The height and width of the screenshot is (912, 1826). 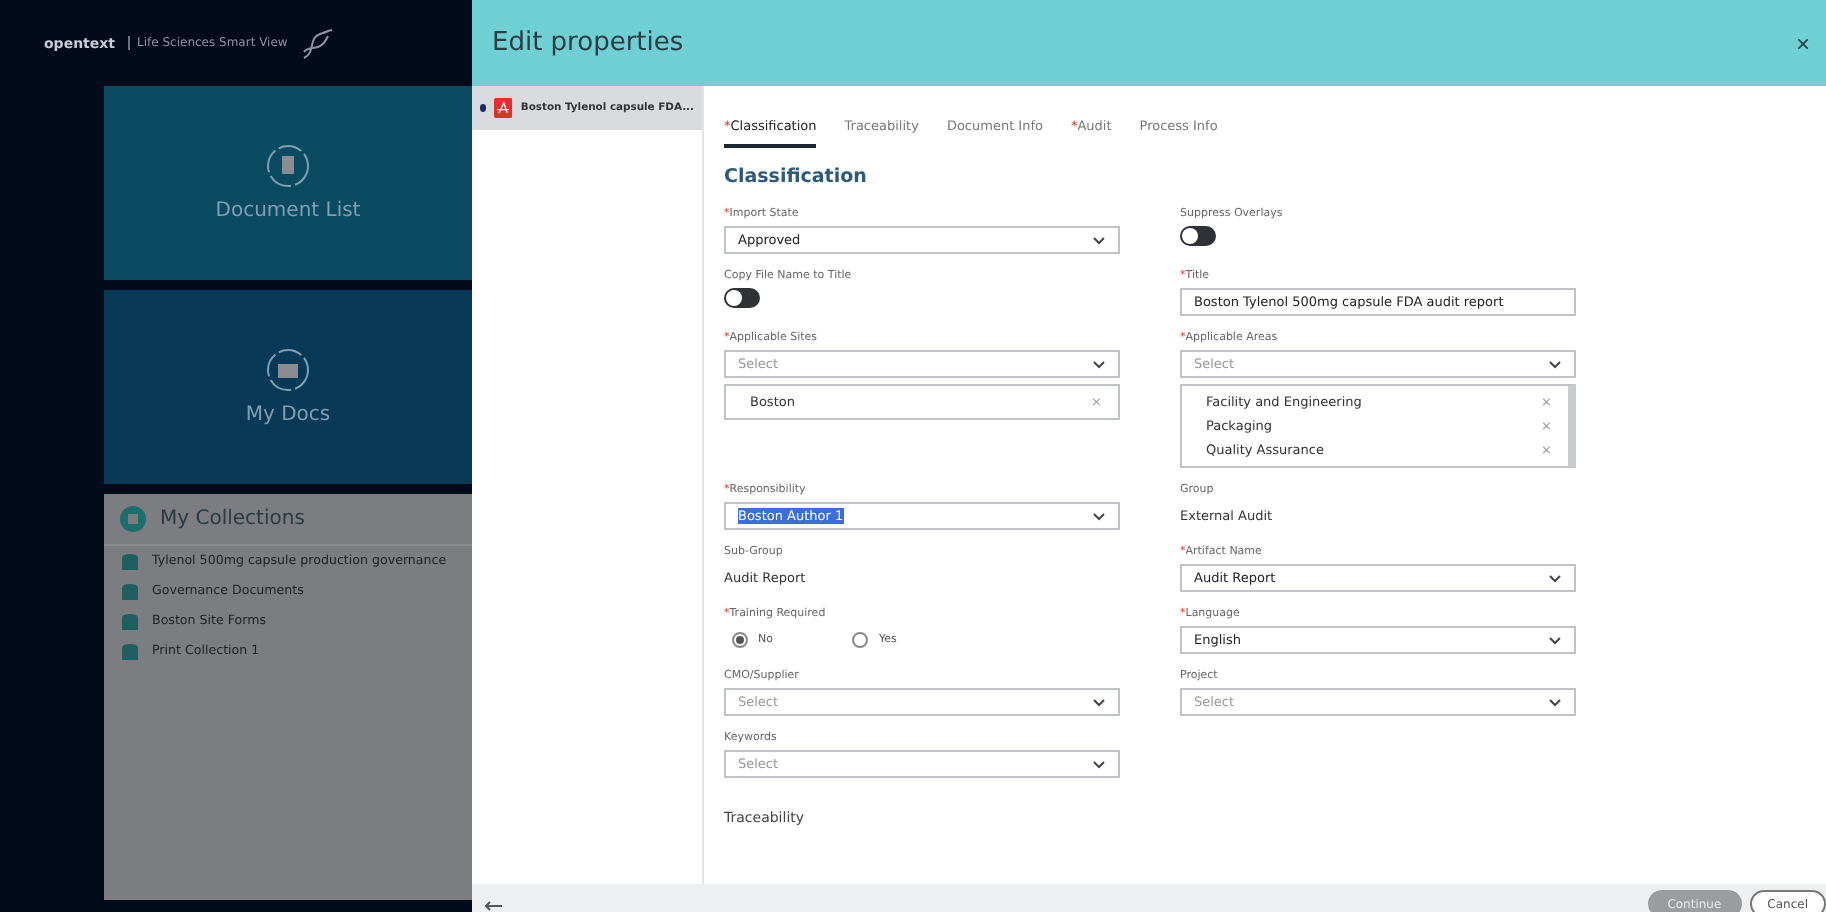 What do you see at coordinates (1802, 43) in the screenshot?
I see `close-button: ×` at bounding box center [1802, 43].